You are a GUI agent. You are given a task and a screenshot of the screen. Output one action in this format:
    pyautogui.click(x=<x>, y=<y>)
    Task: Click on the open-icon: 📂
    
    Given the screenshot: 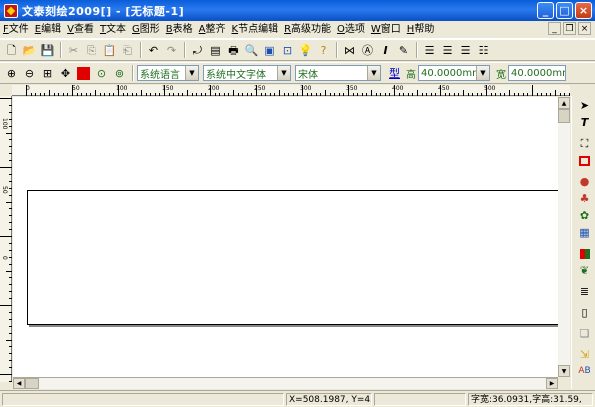 What is the action you would take?
    pyautogui.click(x=29, y=50)
    